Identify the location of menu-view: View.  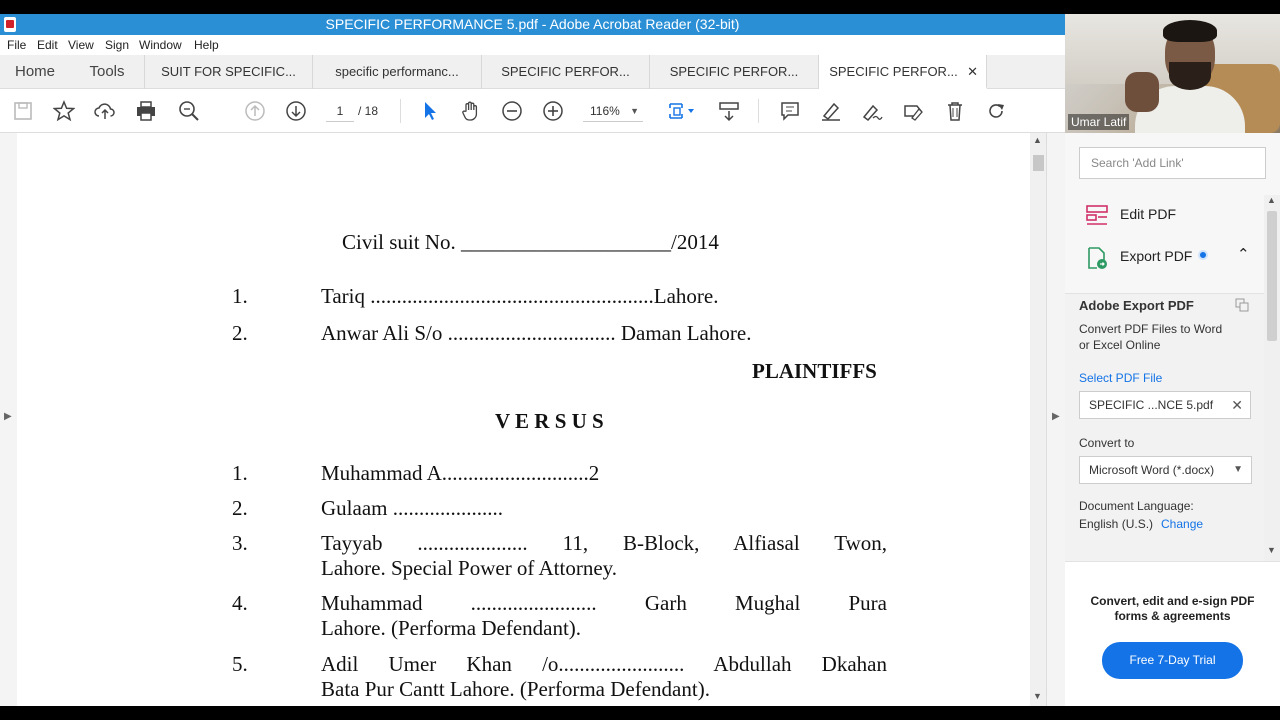
(81, 45).